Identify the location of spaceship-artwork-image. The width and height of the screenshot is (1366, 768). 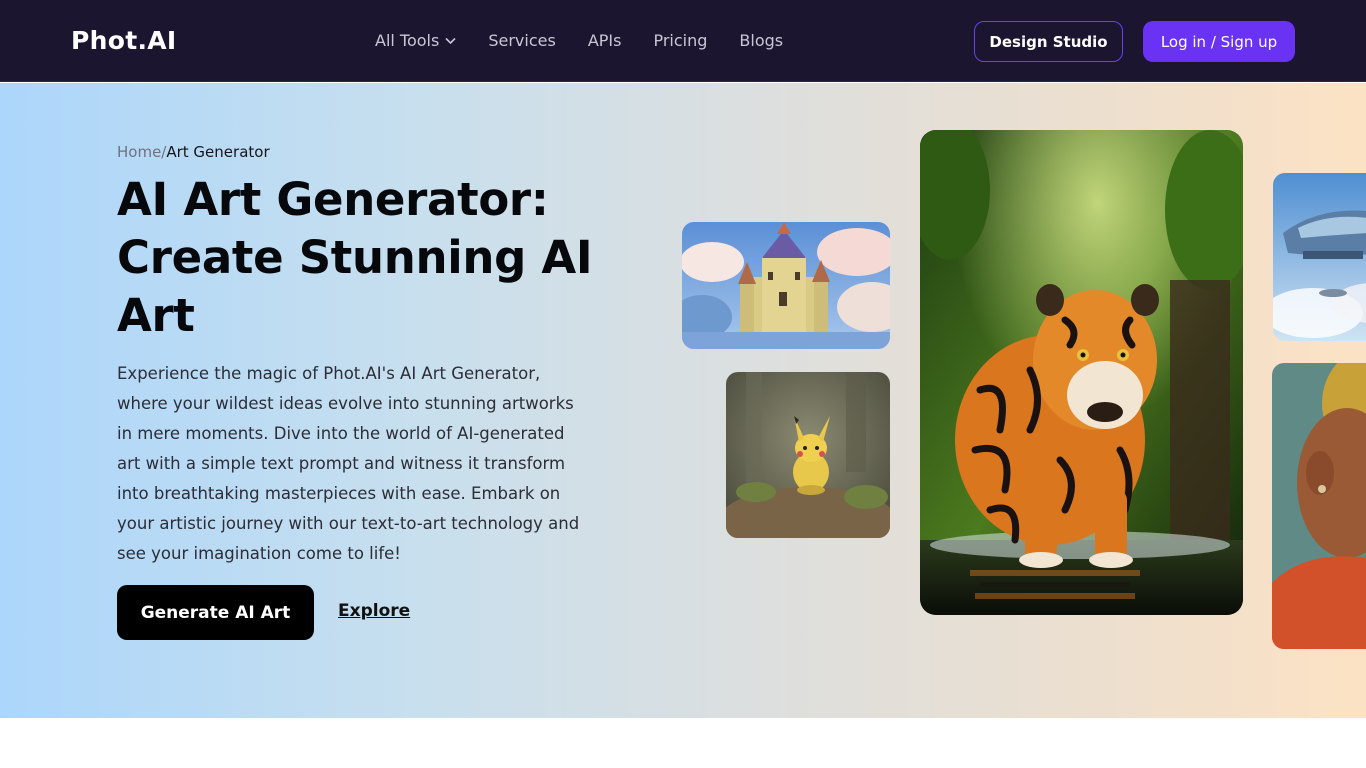
(1319, 257).